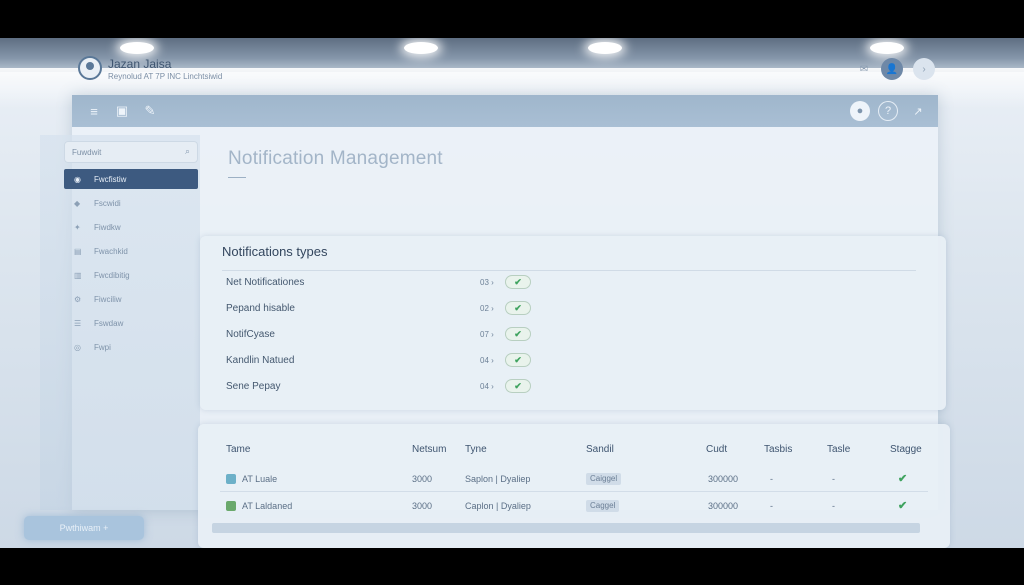 This screenshot has width=1024, height=585. I want to click on notification-count: 07 ›, so click(487, 334).